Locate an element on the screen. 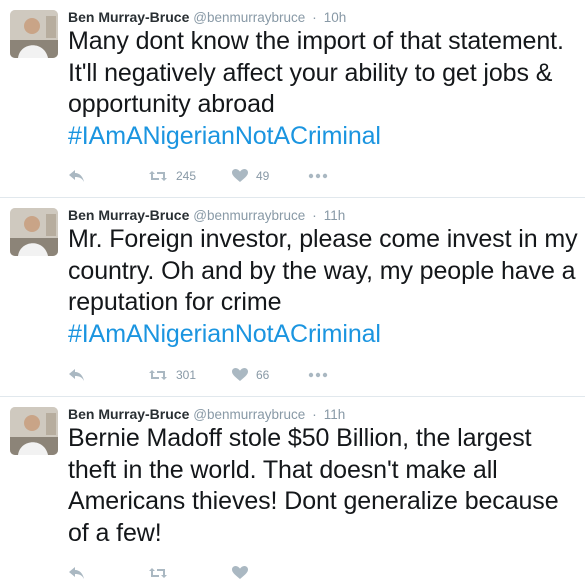 This screenshot has height=583, width=585. like-count: 49 is located at coordinates (263, 176).